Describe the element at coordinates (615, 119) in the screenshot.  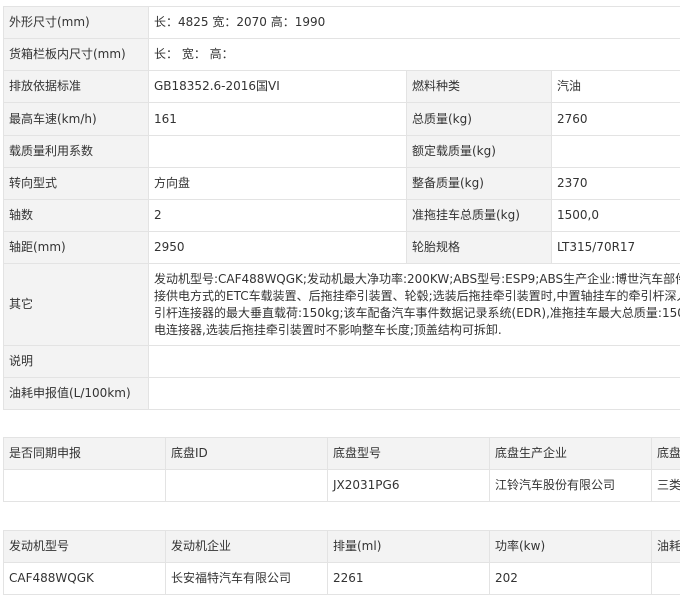
I see `total-mass-value: 2760` at that location.